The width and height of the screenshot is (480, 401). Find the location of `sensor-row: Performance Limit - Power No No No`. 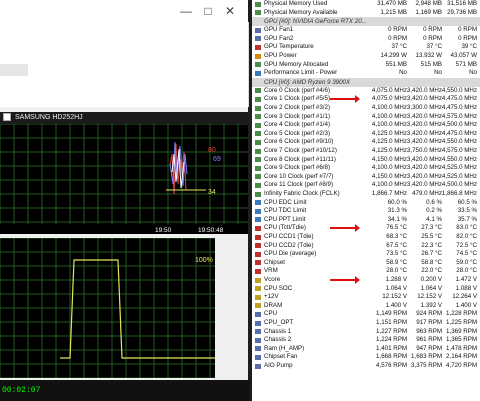

sensor-row: Performance Limit - Power No No No is located at coordinates (366, 73).